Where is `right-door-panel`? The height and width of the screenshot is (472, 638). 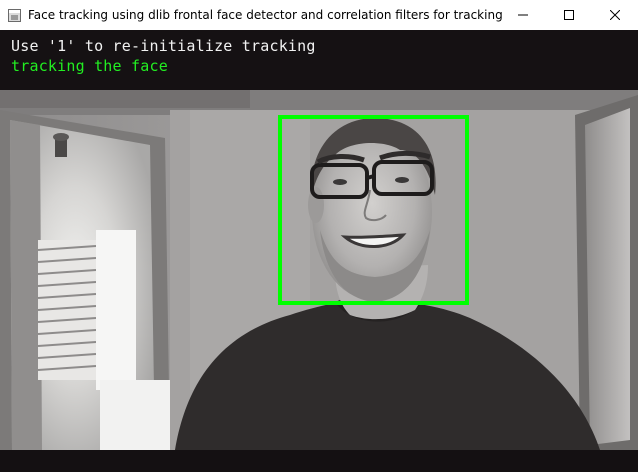
right-door-panel is located at coordinates (607, 276).